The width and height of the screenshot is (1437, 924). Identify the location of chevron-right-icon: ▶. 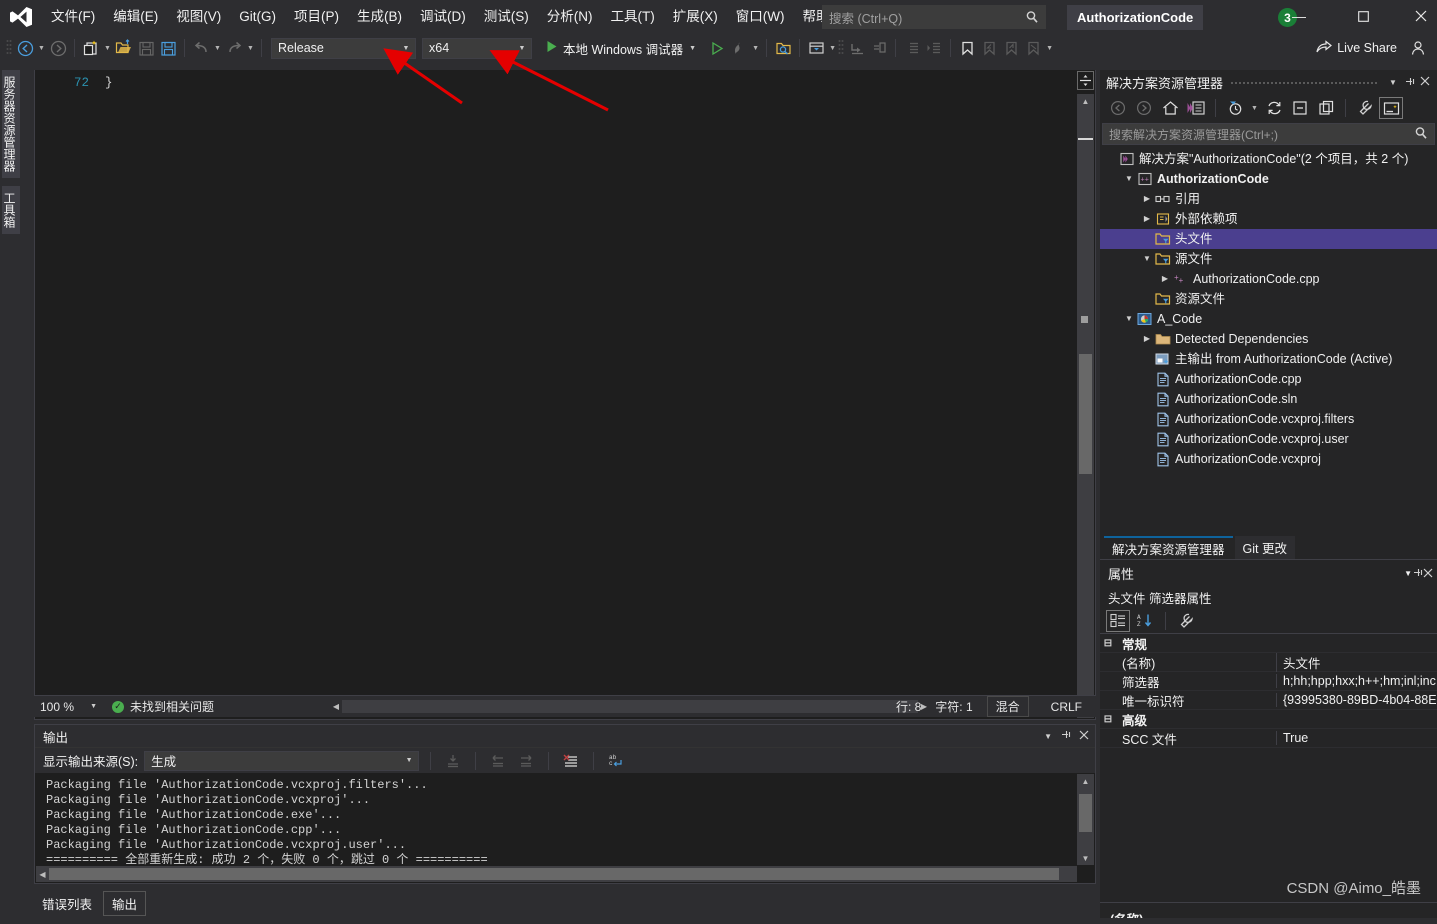
(1147, 199).